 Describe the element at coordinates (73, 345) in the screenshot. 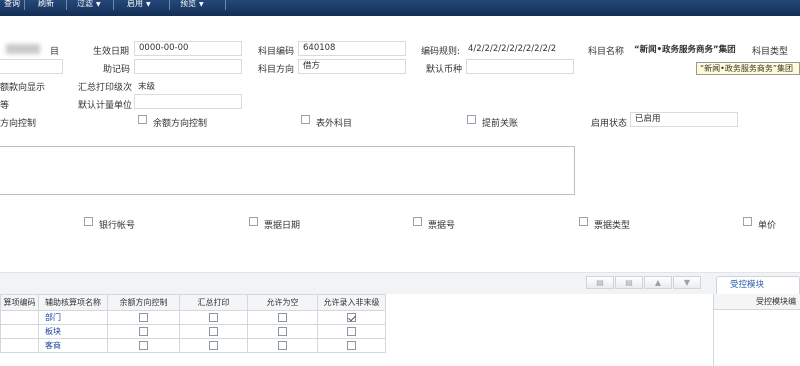

I see `name-cell: 客商` at that location.